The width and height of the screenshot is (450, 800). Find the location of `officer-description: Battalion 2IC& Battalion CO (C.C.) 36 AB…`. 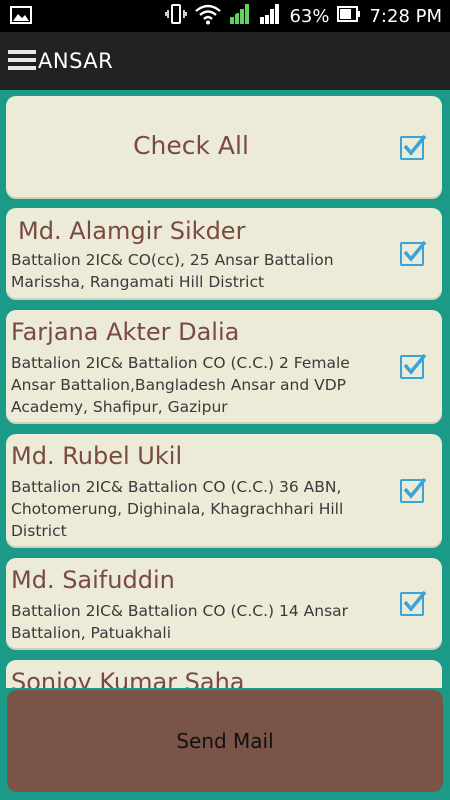

officer-description: Battalion 2IC& Battalion CO (C.C.) 36 AB… is located at coordinates (177, 509).